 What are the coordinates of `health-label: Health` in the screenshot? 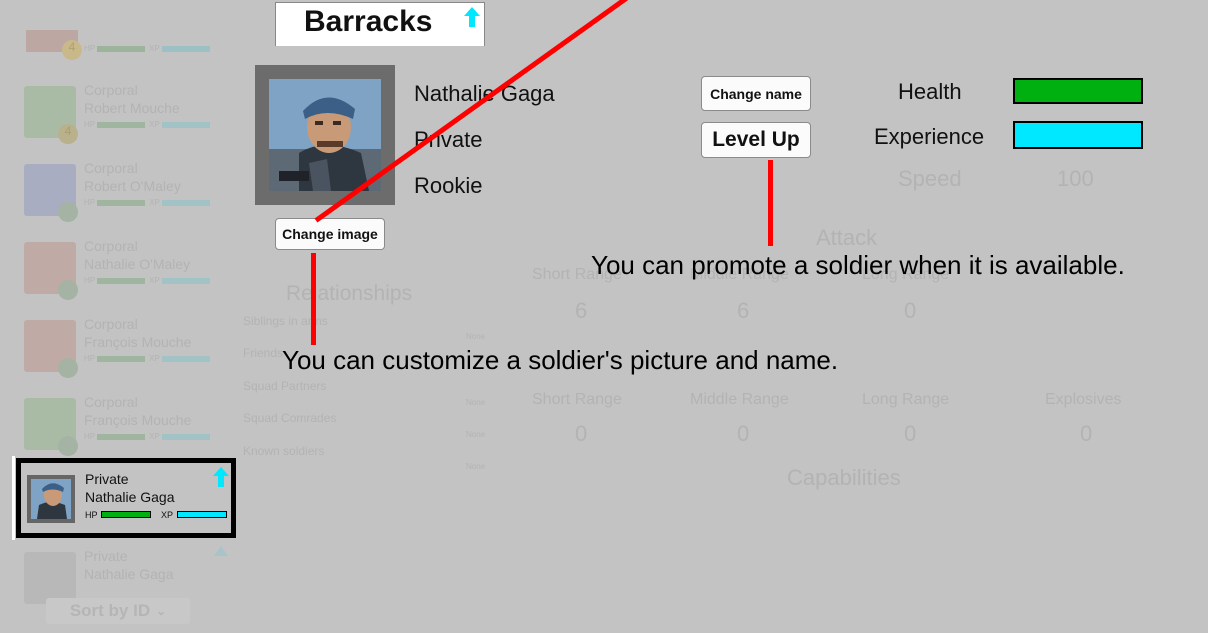 It's located at (930, 91).